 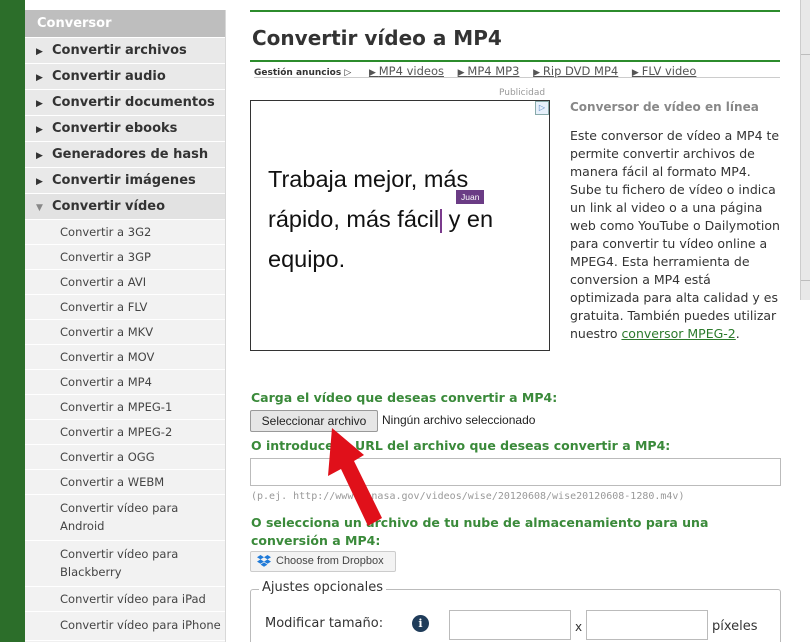 What do you see at coordinates (109, 76) in the screenshot?
I see `sidebar-item-label: Convertir audio` at bounding box center [109, 76].